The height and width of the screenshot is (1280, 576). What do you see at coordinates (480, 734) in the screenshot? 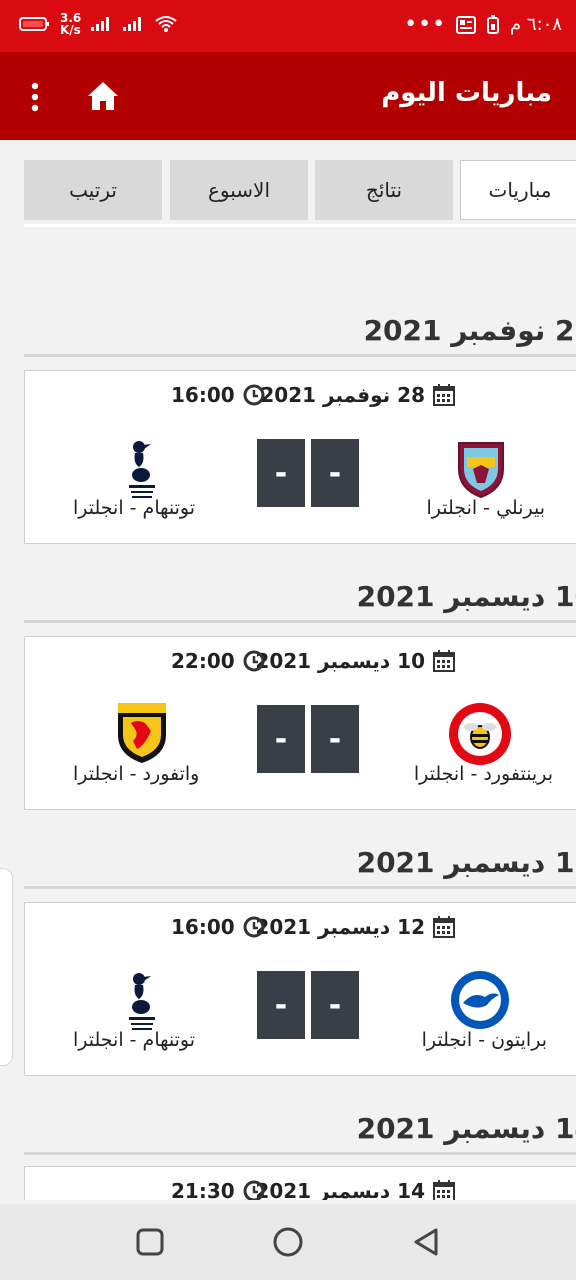
I see `brentford-crest-icon` at bounding box center [480, 734].